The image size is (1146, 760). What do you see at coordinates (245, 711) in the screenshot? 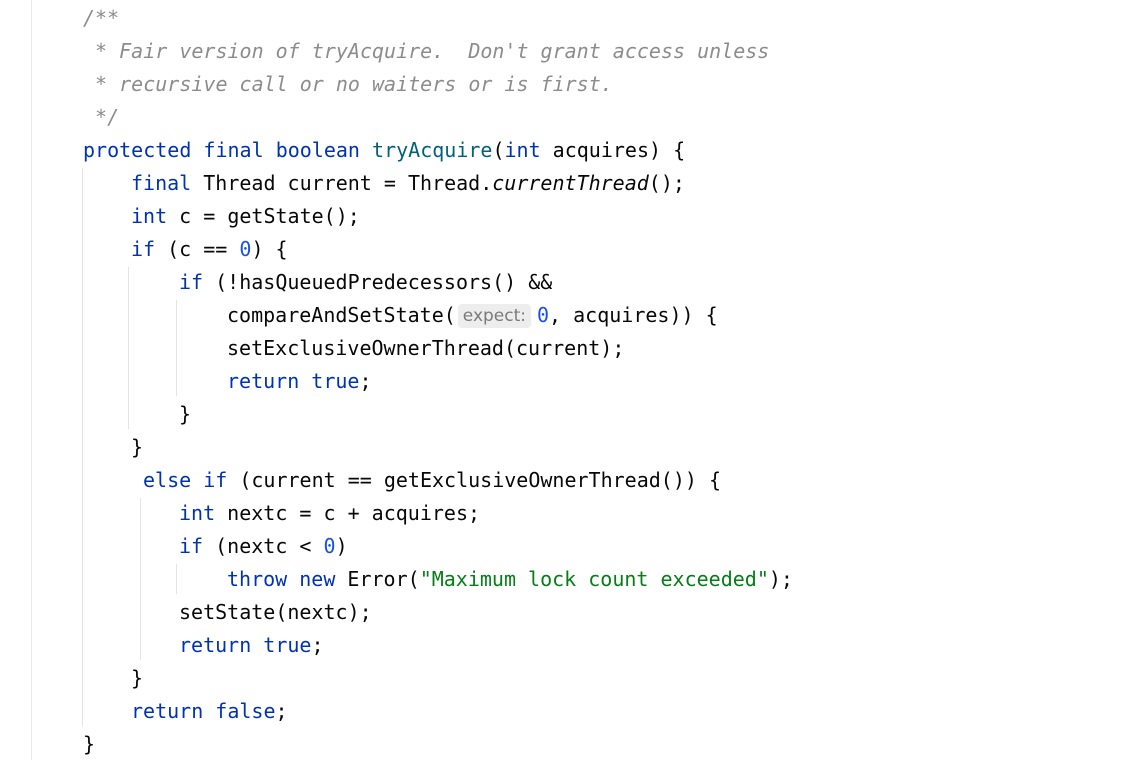
I see `keyword-token: false` at bounding box center [245, 711].